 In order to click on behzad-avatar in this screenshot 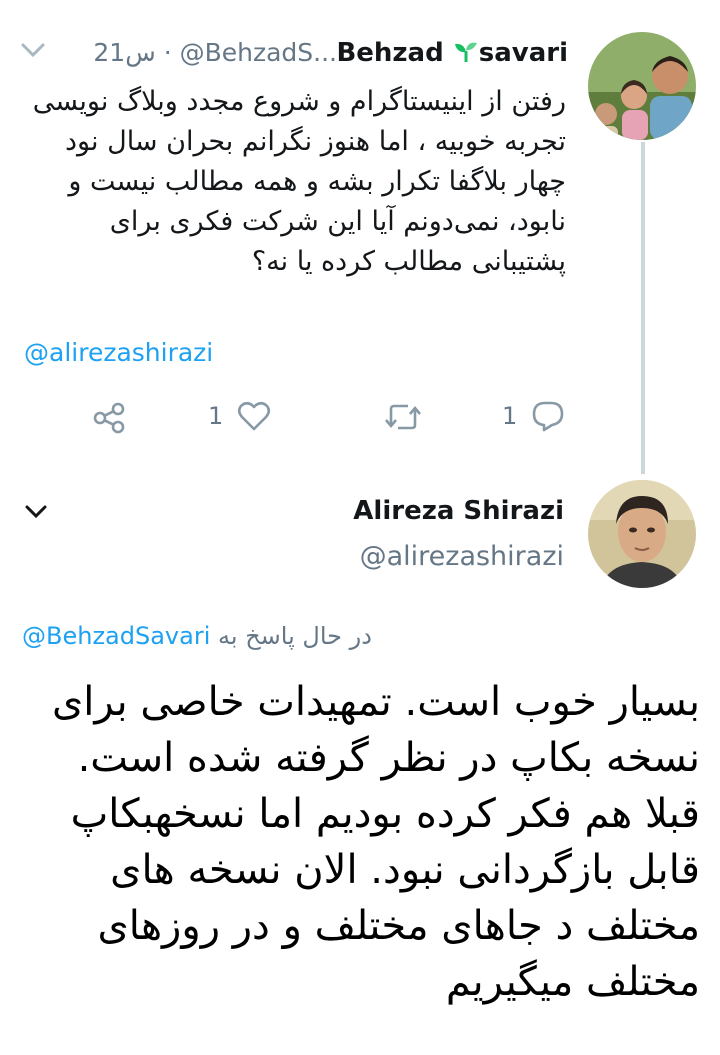, I will do `click(642, 86)`.